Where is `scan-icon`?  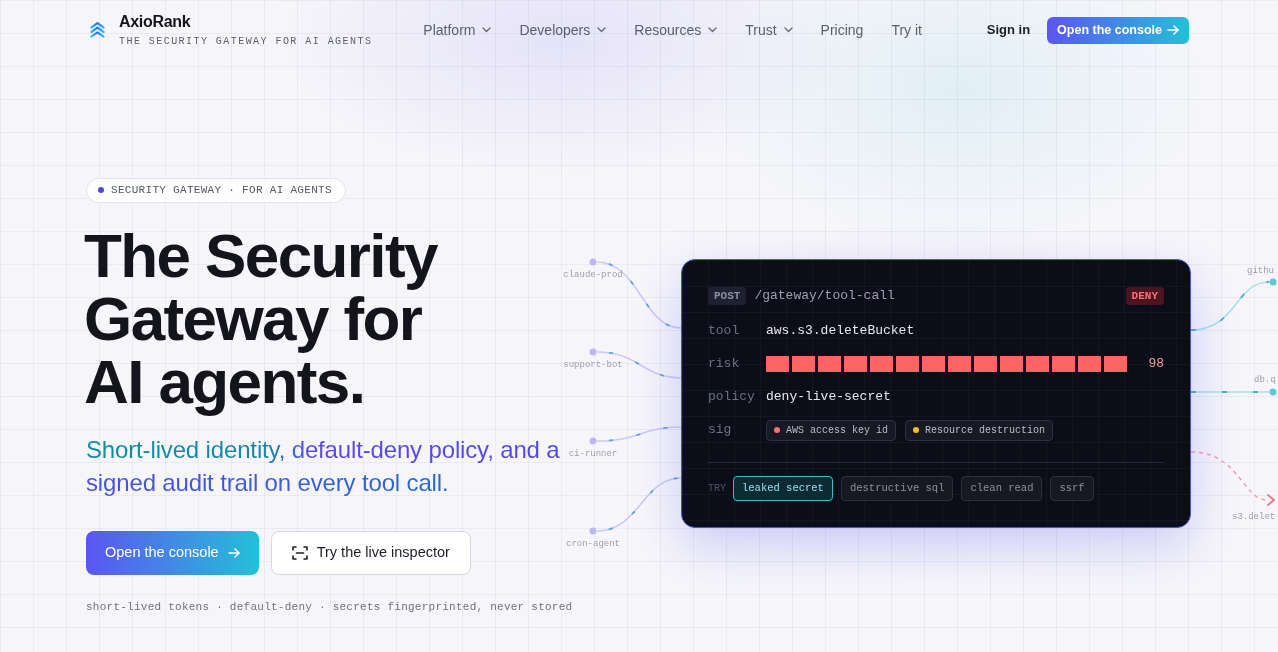 scan-icon is located at coordinates (299, 552).